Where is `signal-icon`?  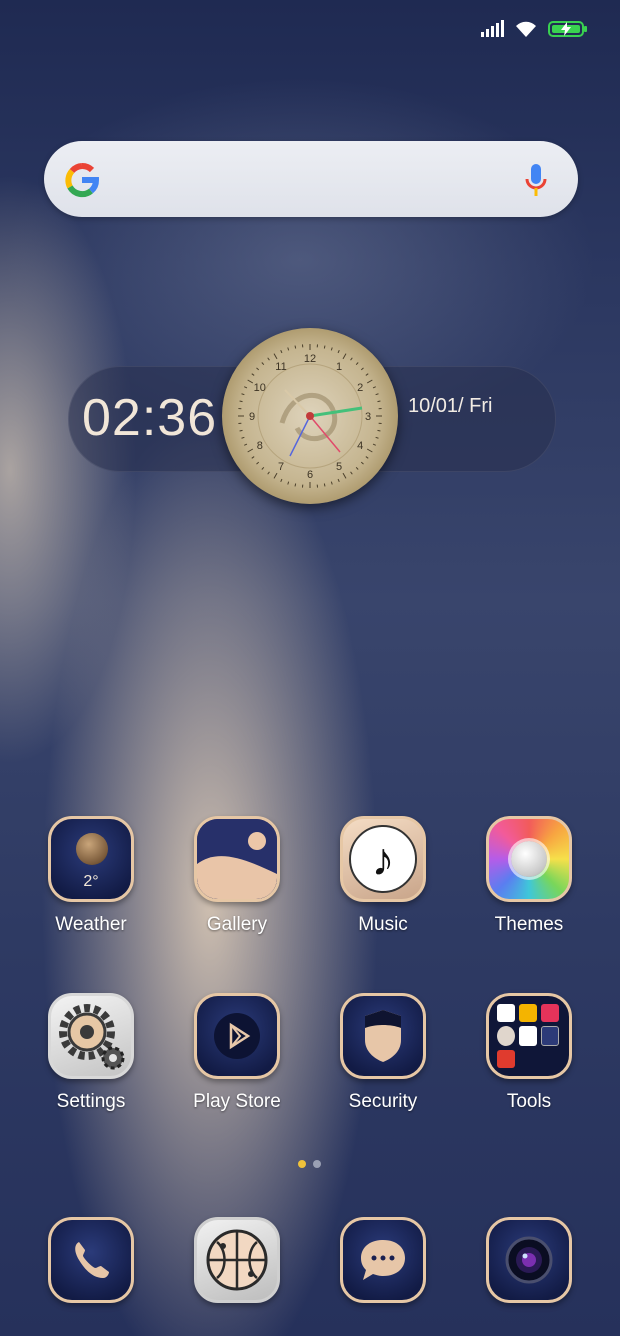 signal-icon is located at coordinates (492, 28).